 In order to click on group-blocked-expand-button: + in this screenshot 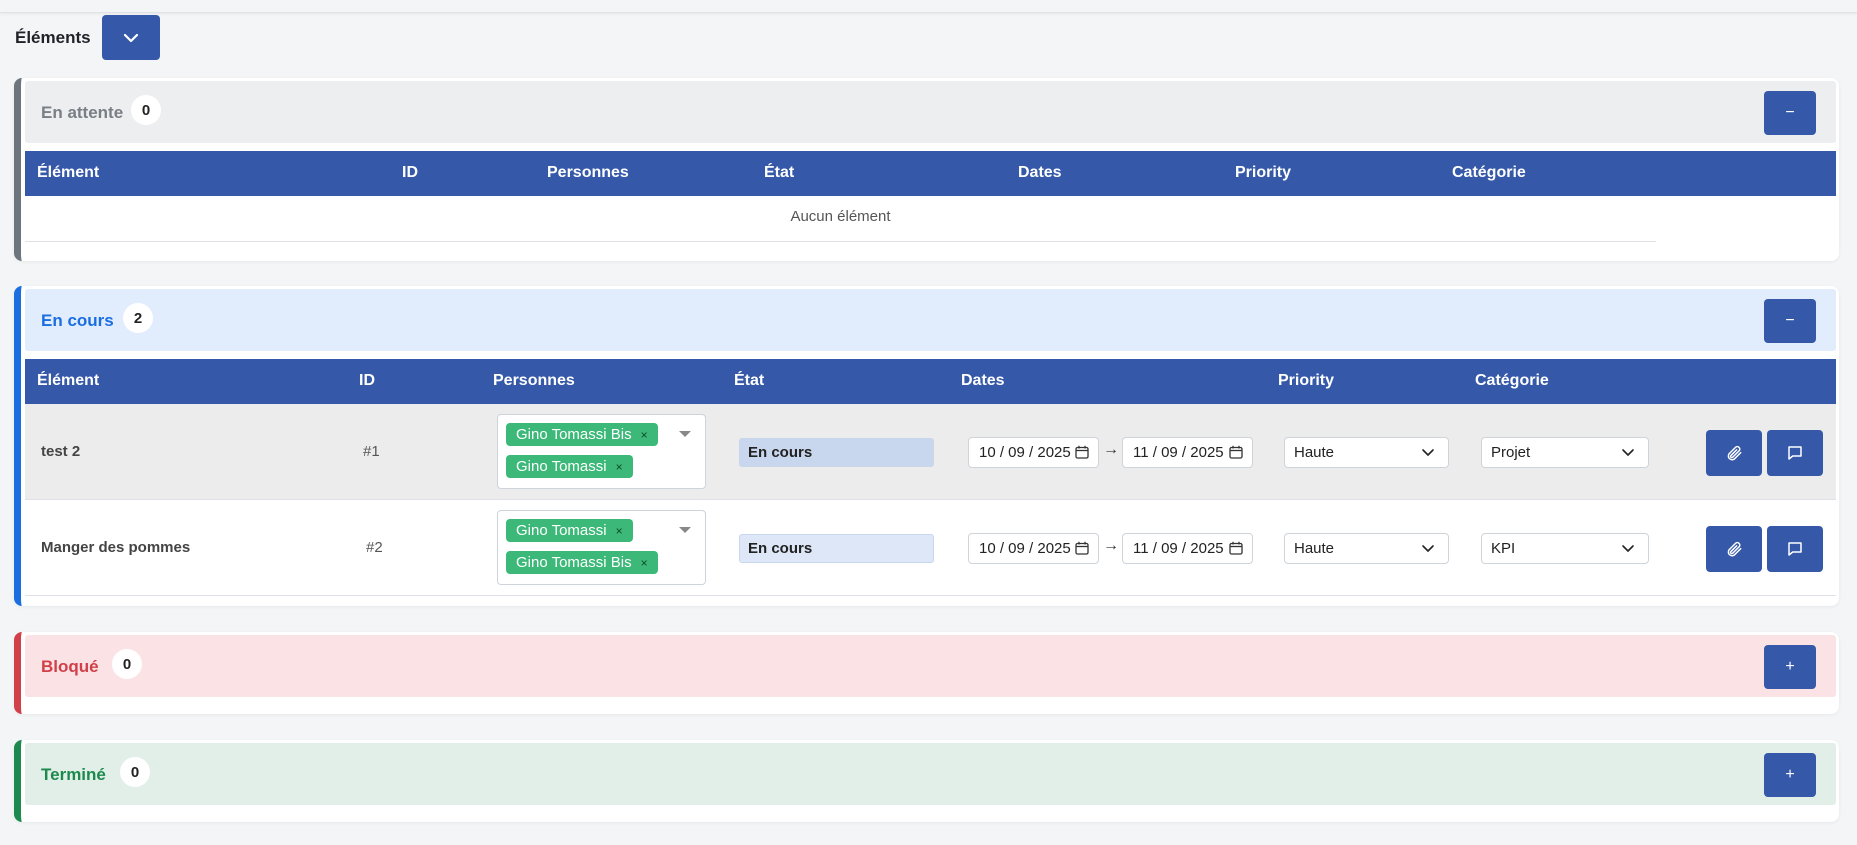, I will do `click(1790, 667)`.